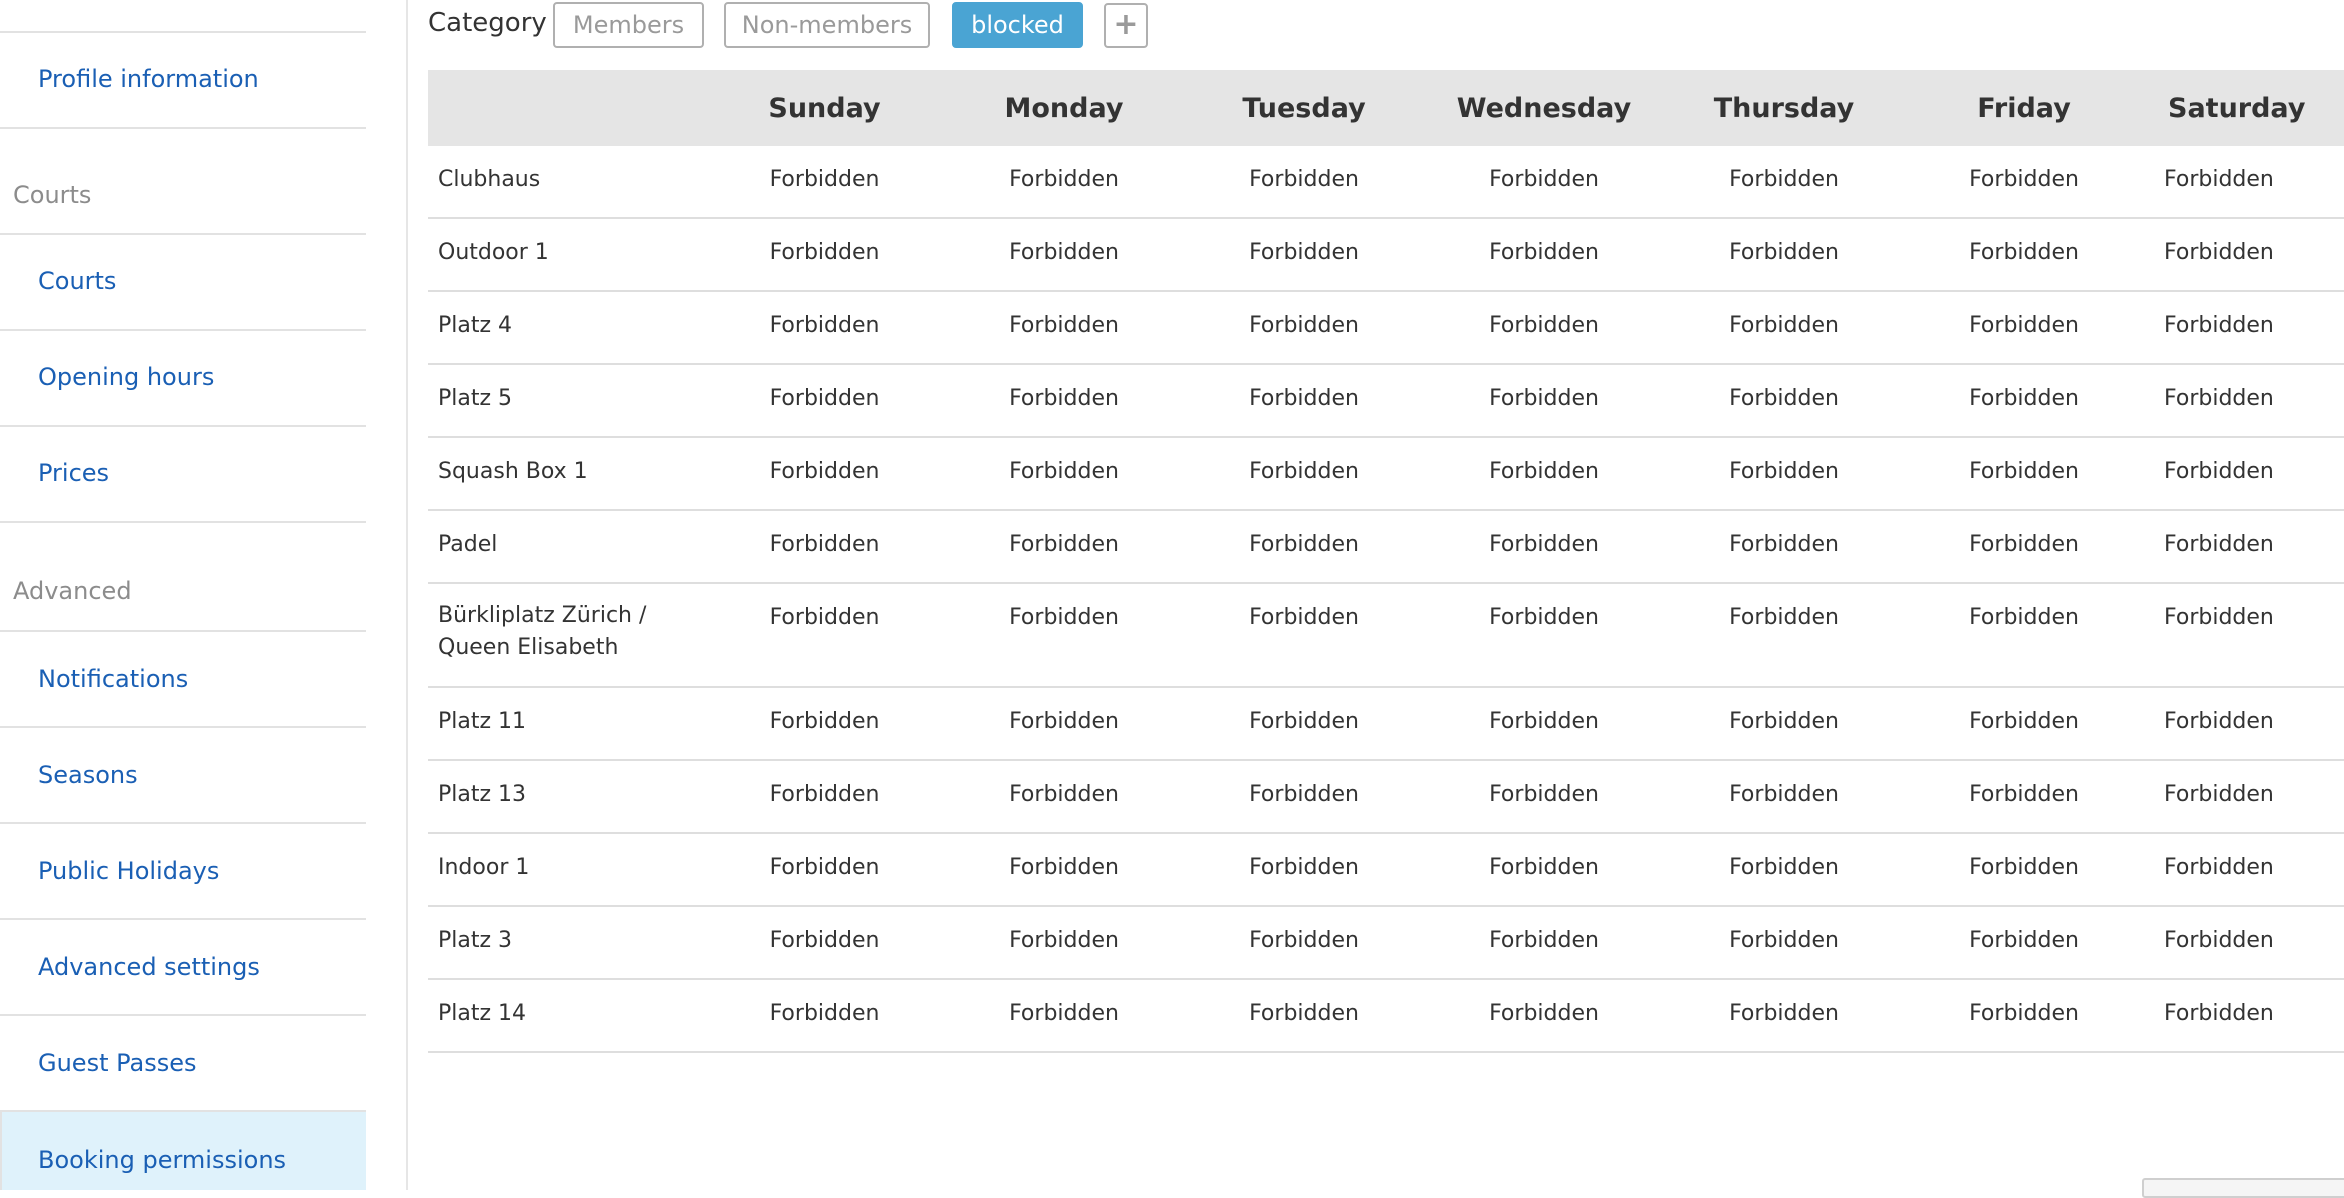 The image size is (2344, 1198). Describe the element at coordinates (113, 679) in the screenshot. I see `sidebar-item-label: Notifications` at that location.